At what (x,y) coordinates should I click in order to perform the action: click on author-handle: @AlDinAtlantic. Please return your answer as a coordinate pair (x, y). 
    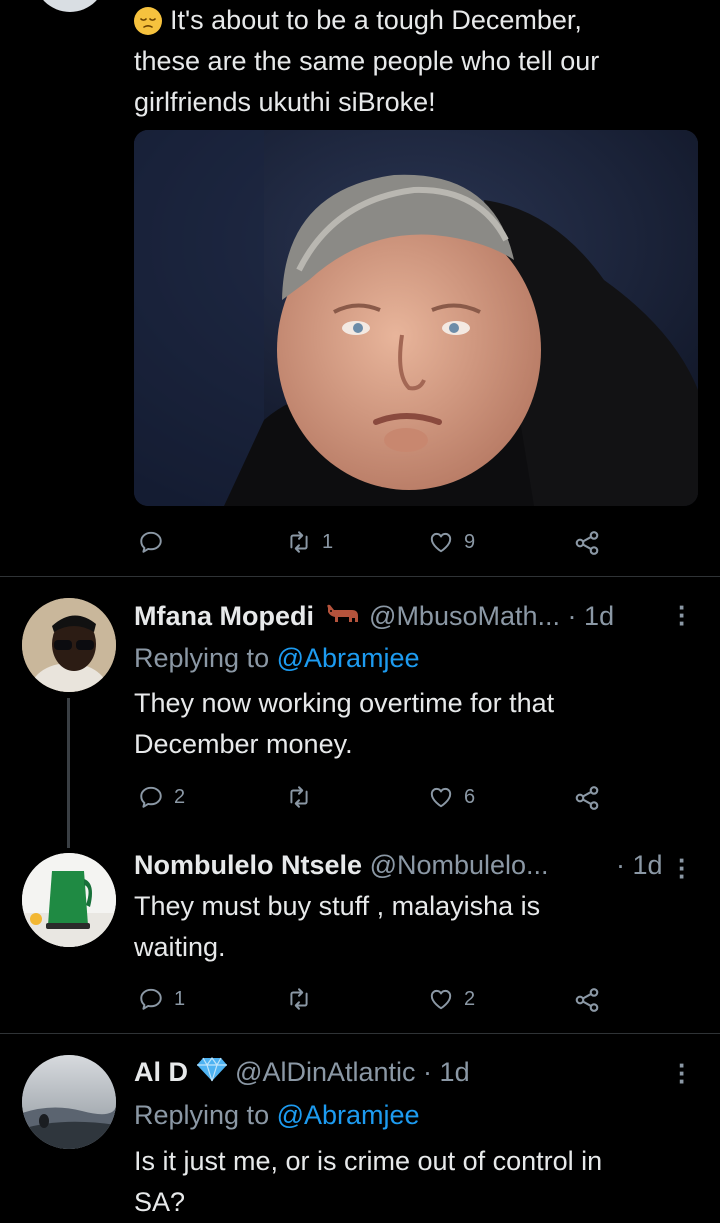
    Looking at the image, I should click on (325, 1072).